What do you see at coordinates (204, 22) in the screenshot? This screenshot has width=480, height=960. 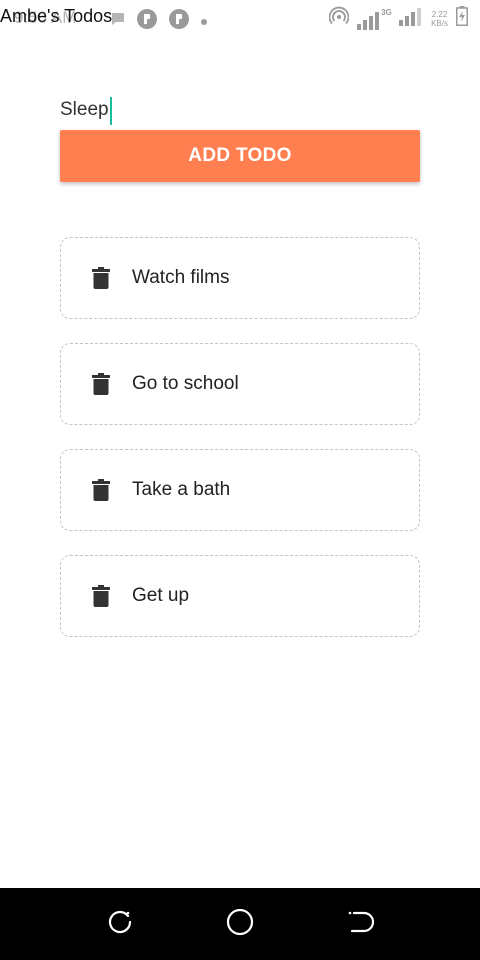 I see `more-notifications-dot-icon` at bounding box center [204, 22].